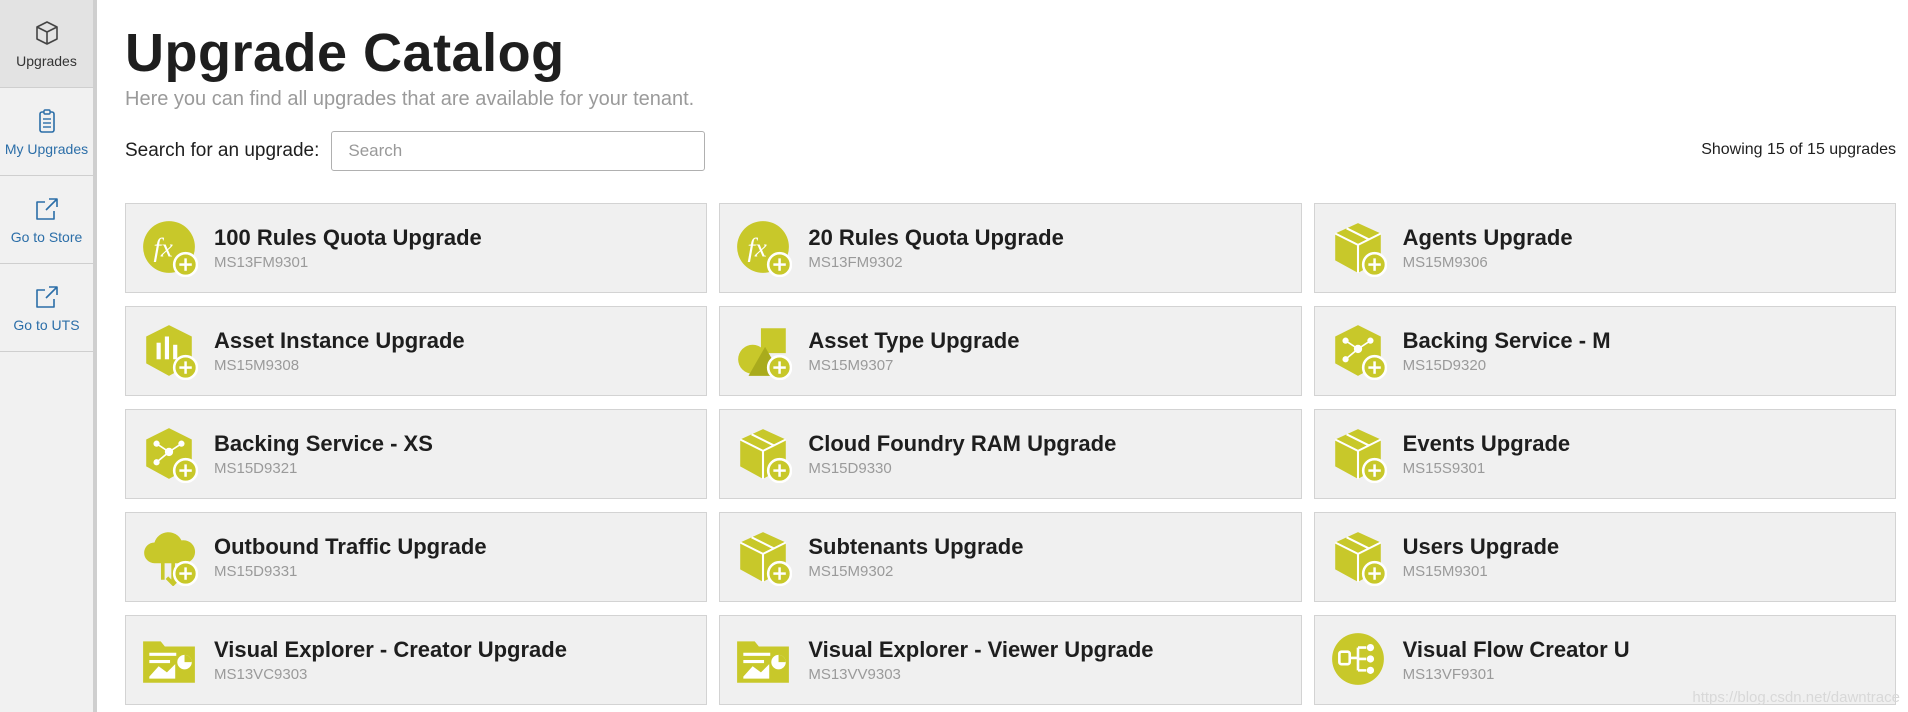 The height and width of the screenshot is (712, 1908). I want to click on cloud-traffic-icon, so click(171, 559).